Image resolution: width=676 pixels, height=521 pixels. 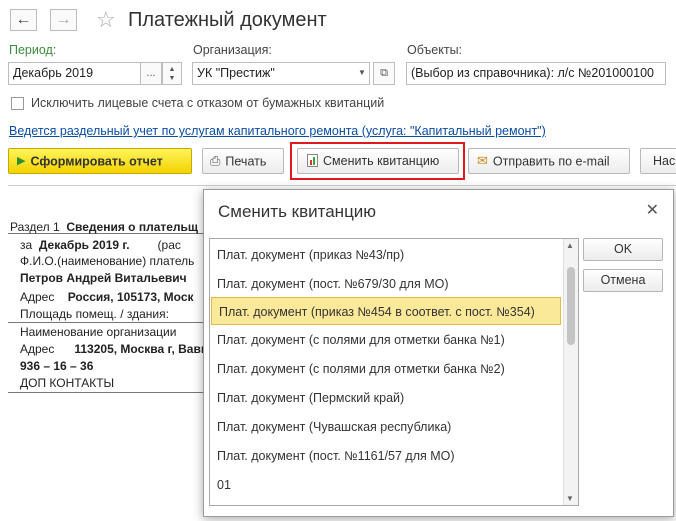 What do you see at coordinates (98, 332) in the screenshot?
I see `org-name-label: Наименование организации` at bounding box center [98, 332].